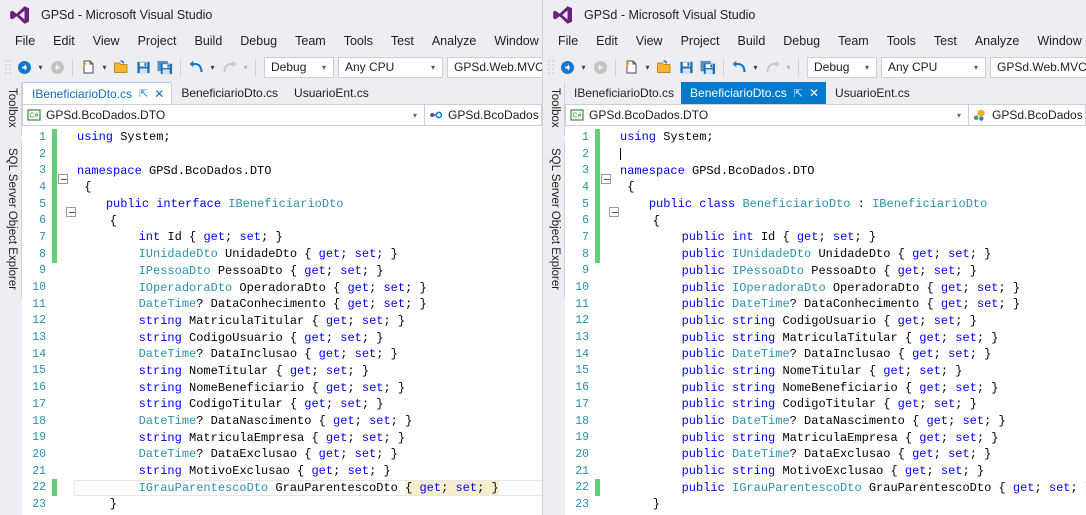  What do you see at coordinates (620, 153) in the screenshot?
I see `text-caret` at bounding box center [620, 153].